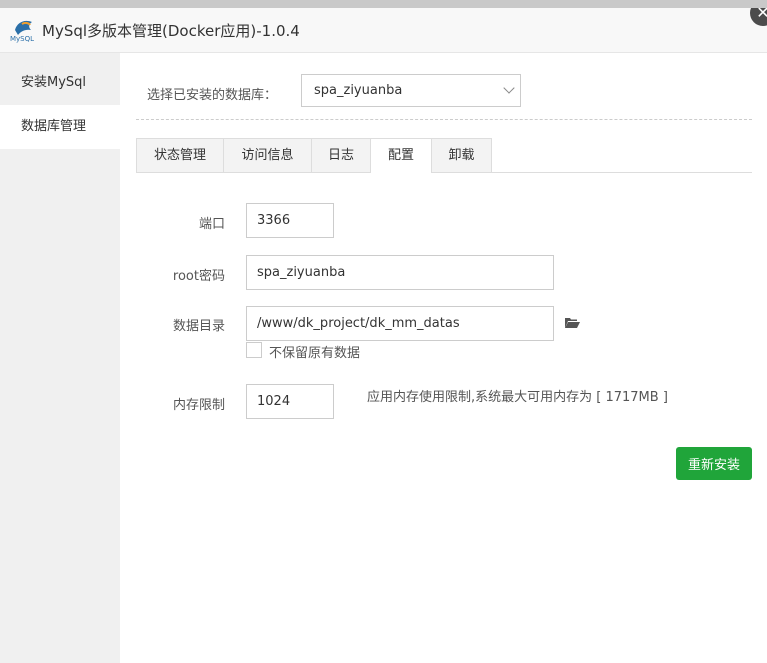 The height and width of the screenshot is (663, 767). I want to click on sidebar-item-install-mysql: 安装MySql, so click(60, 83).